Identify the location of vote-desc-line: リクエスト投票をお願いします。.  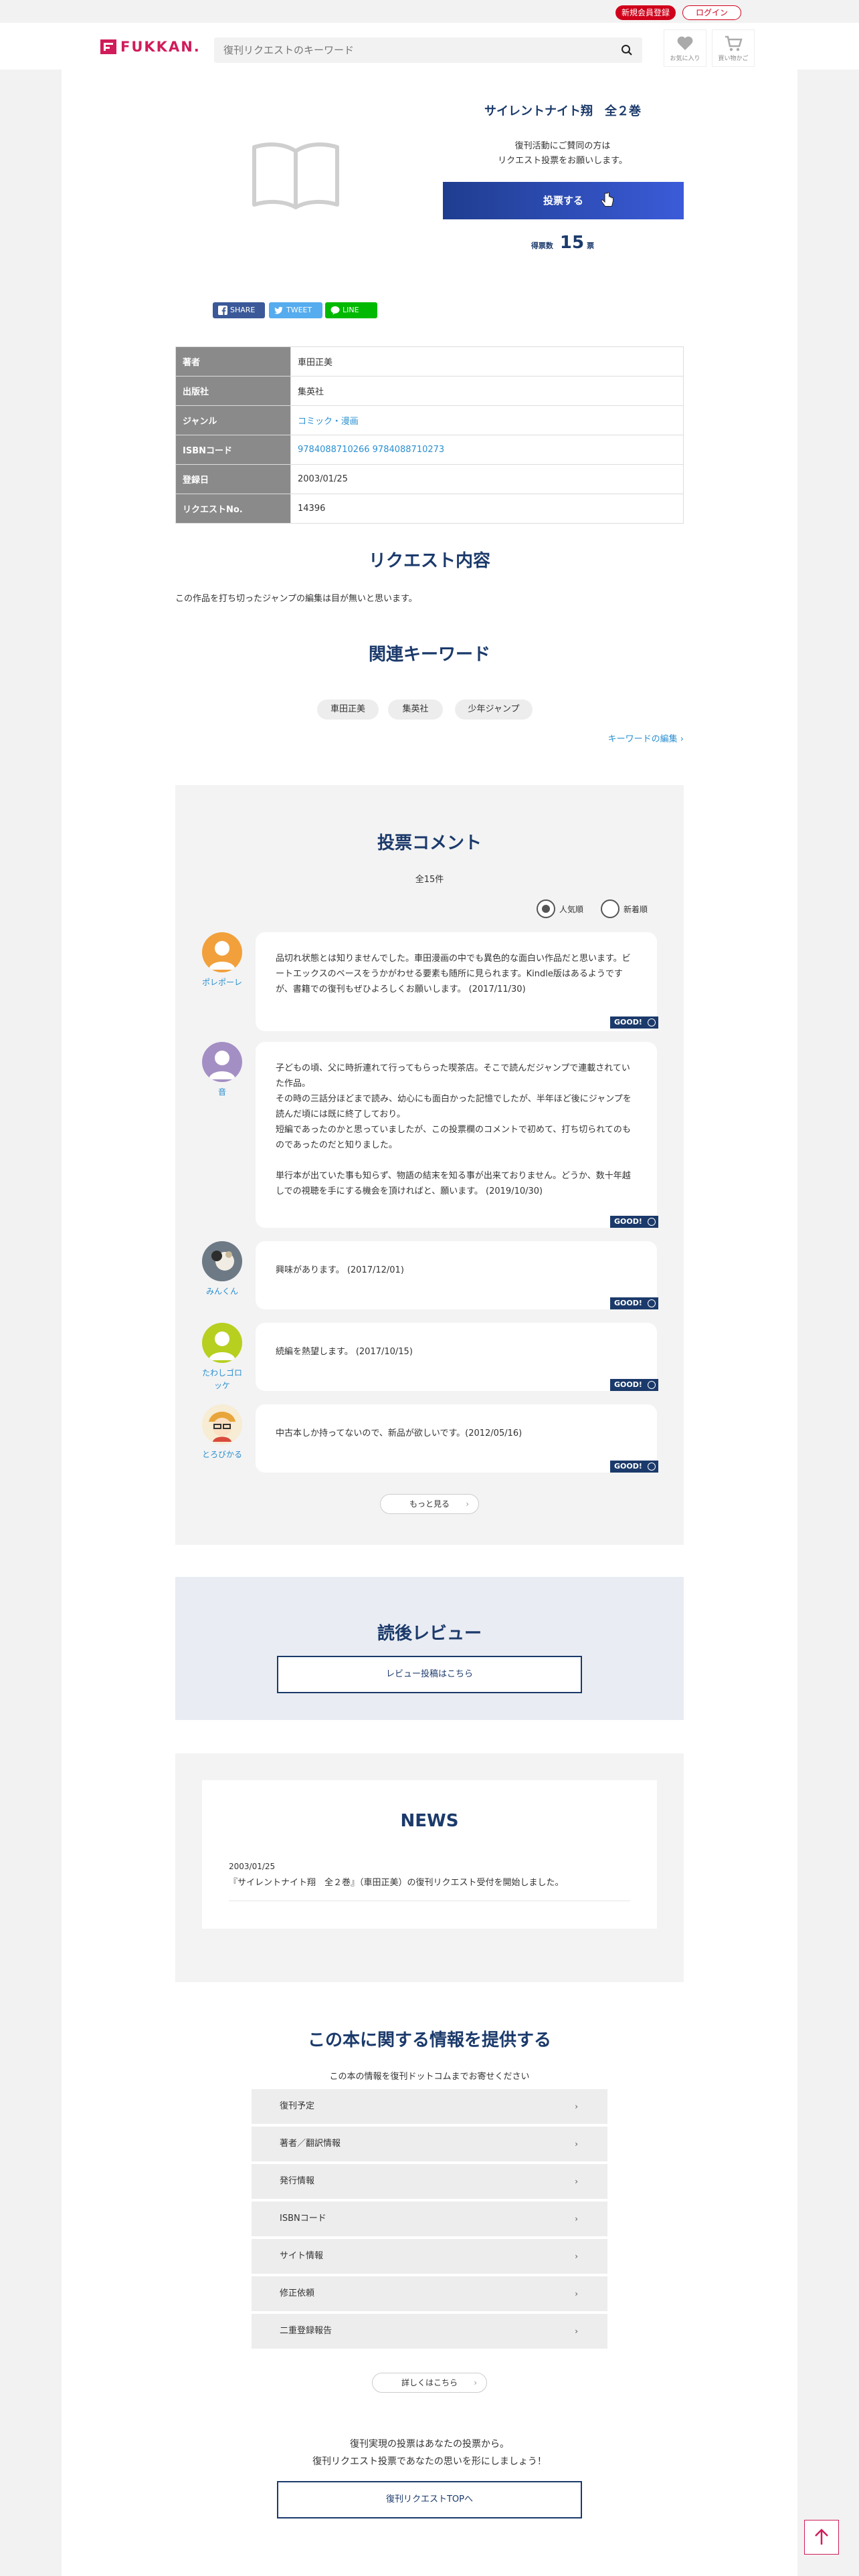
(563, 161).